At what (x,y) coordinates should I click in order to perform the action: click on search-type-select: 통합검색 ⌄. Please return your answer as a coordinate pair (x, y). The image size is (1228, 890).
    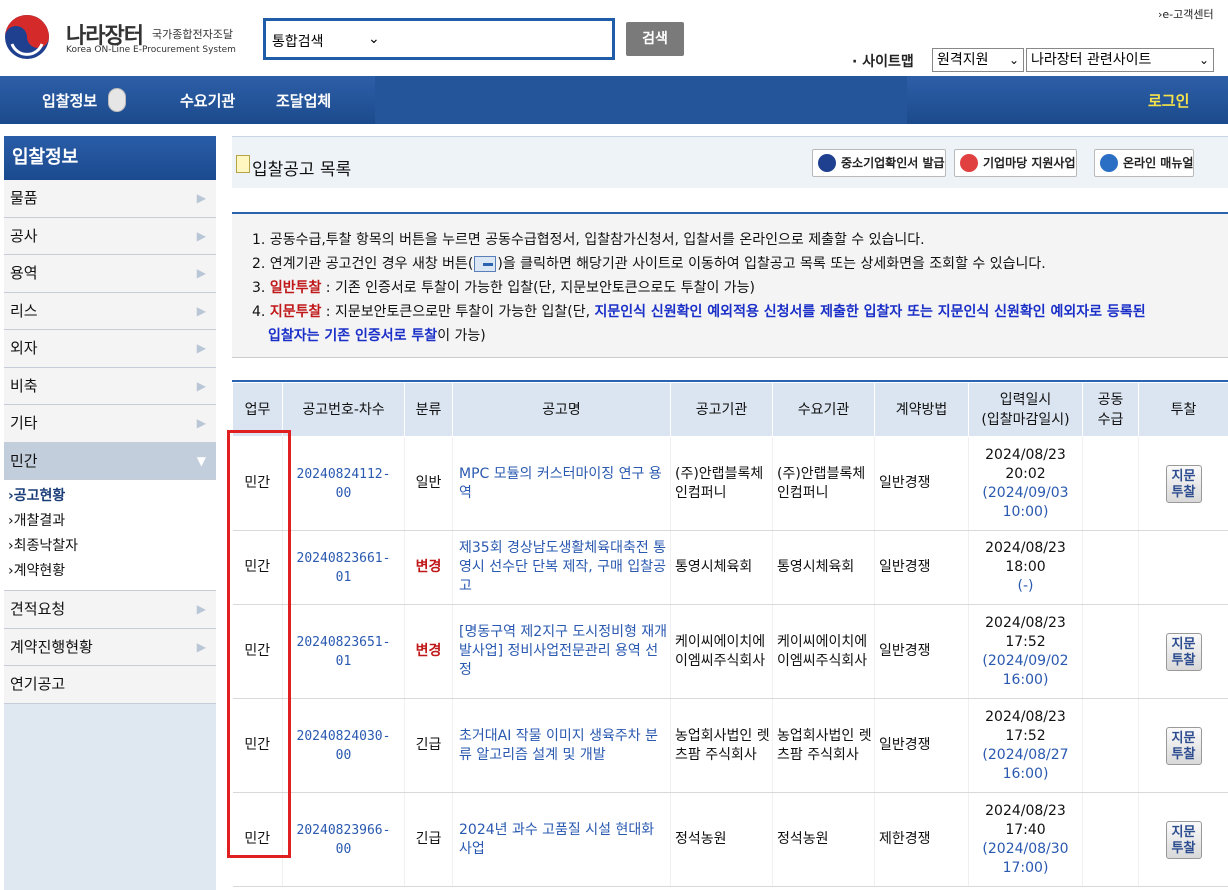
    Looking at the image, I should click on (326, 41).